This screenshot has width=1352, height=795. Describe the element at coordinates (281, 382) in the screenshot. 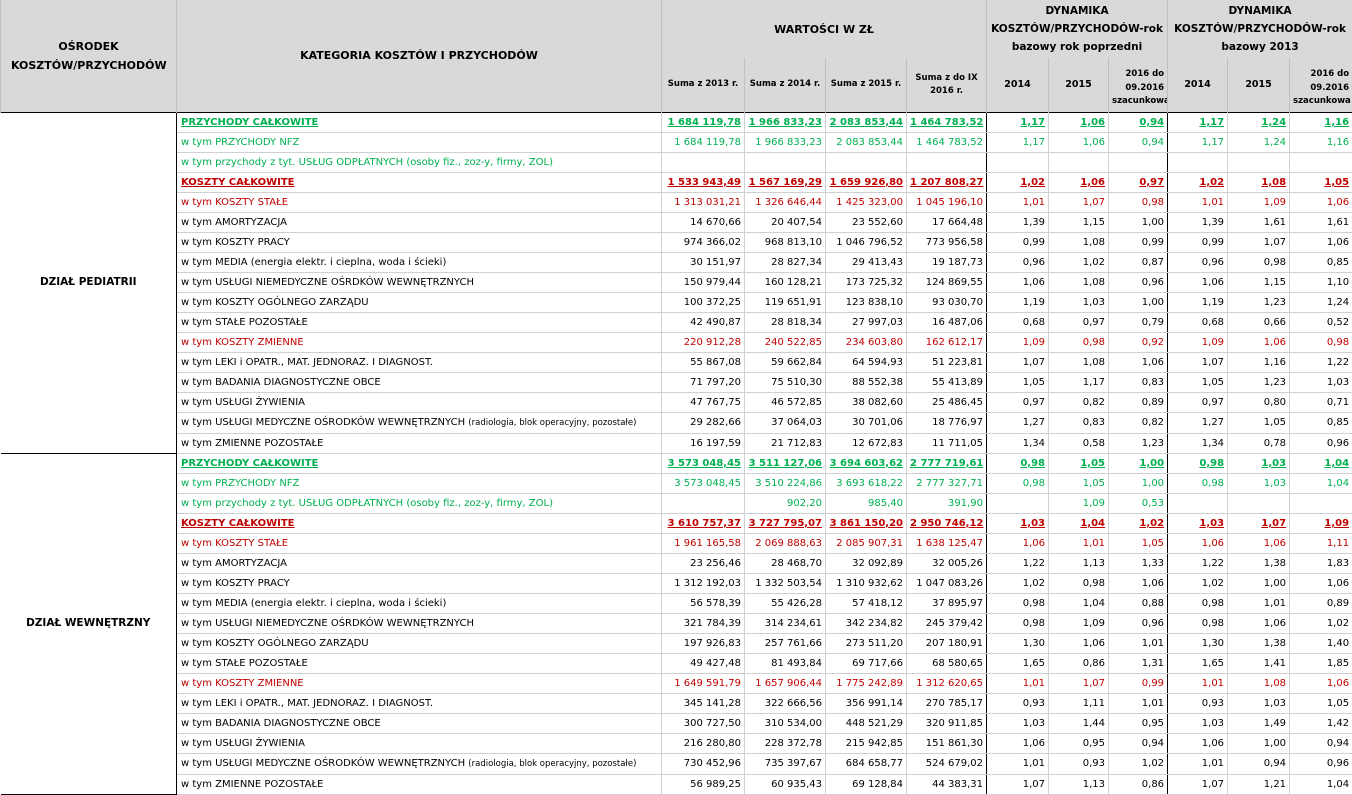

I see `category-label: w tym BADANIA DIAGNOSTYCZNE OBCE` at that location.